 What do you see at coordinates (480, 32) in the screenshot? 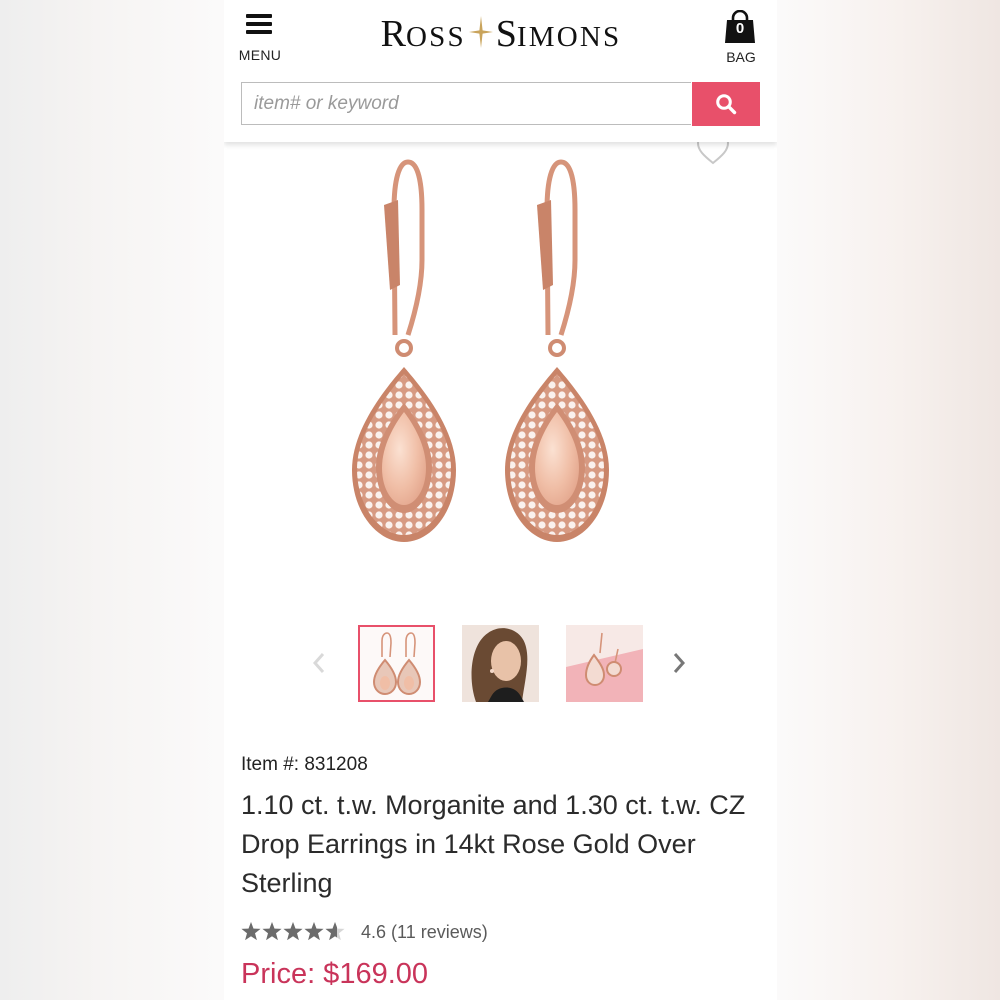
I see `logo-star-icon` at bounding box center [480, 32].